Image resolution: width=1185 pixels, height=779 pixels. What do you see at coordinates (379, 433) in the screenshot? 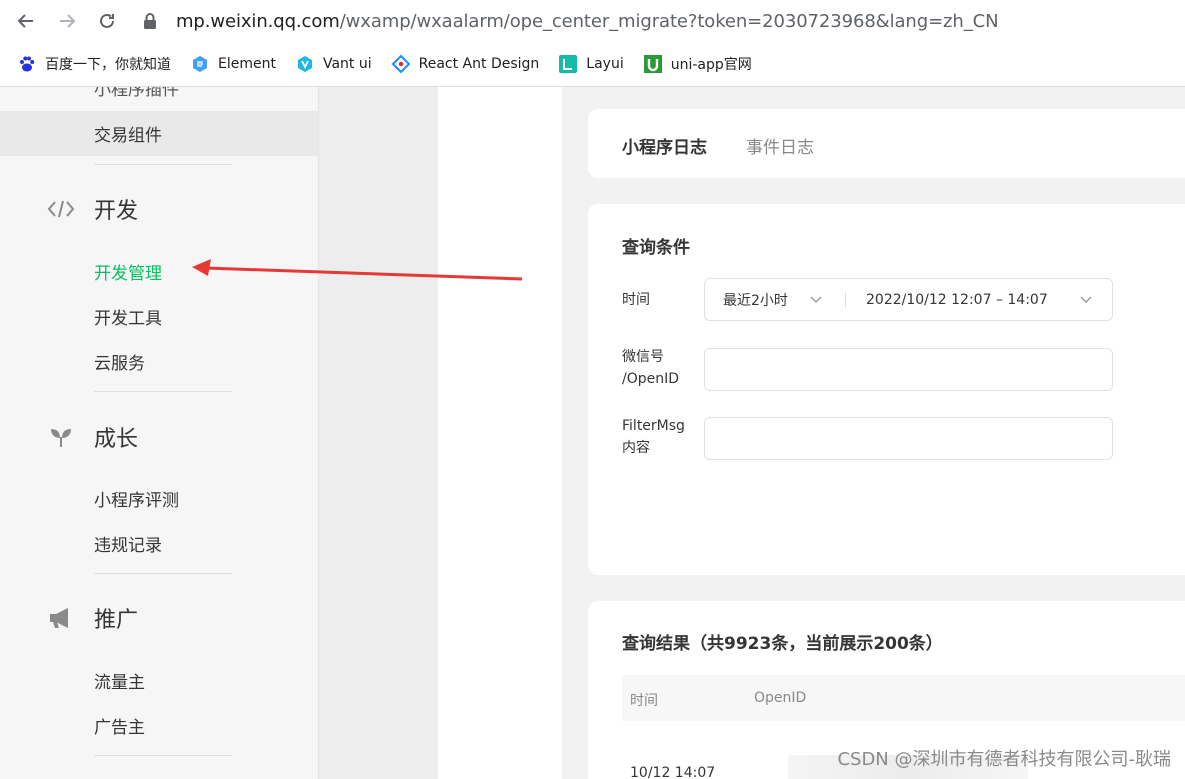
I see `layout-gutter` at bounding box center [379, 433].